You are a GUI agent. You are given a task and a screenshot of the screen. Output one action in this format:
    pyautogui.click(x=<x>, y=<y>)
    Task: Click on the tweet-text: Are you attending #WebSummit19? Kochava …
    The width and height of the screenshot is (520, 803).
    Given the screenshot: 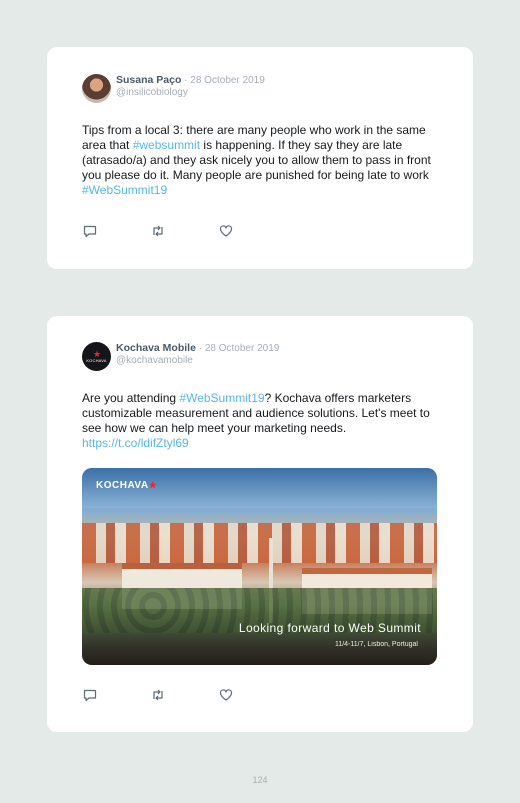 What is the action you would take?
    pyautogui.click(x=262, y=421)
    